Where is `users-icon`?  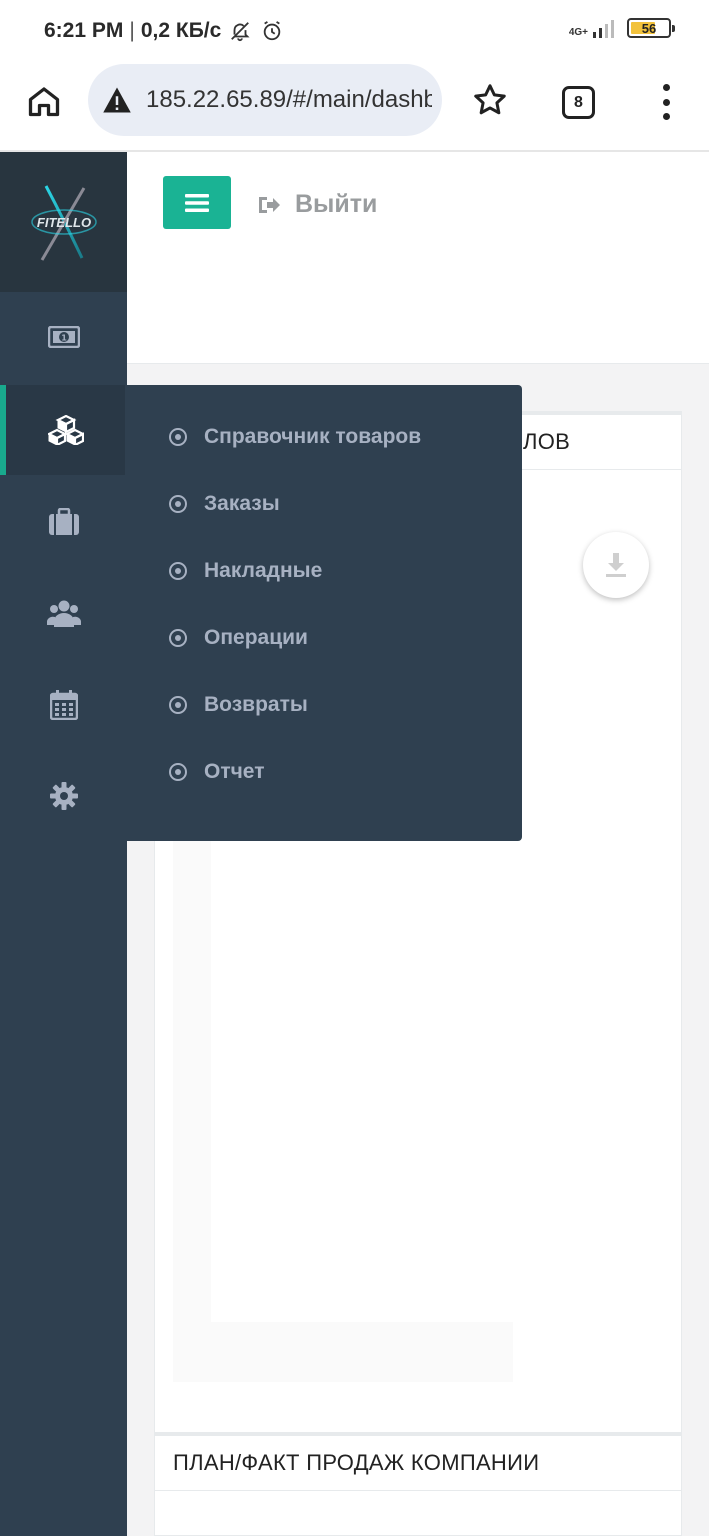
users-icon is located at coordinates (63, 613).